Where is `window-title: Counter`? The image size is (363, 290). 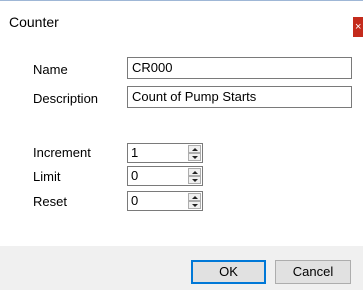 window-title: Counter is located at coordinates (34, 22).